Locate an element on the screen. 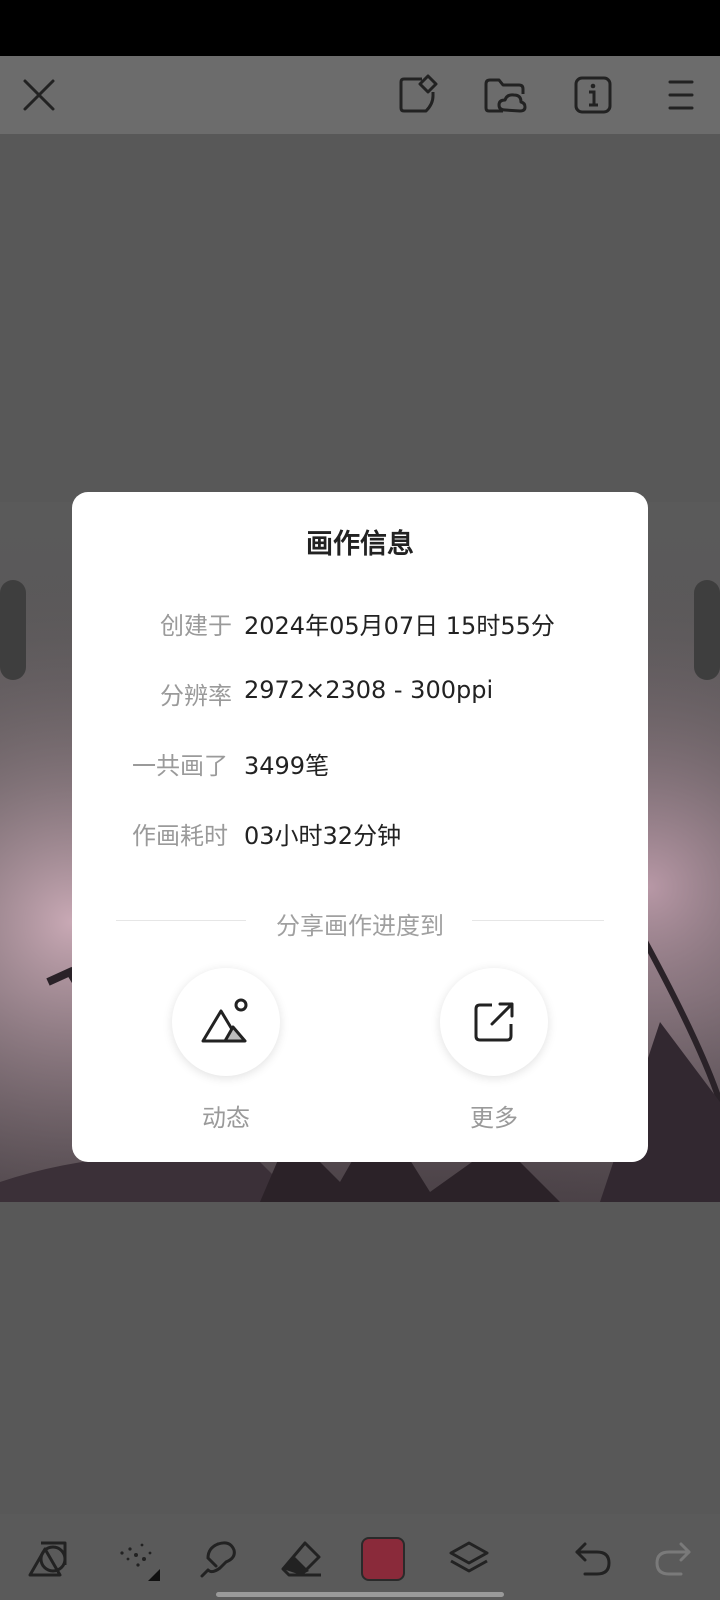 Image resolution: width=720 pixels, height=1600 pixels. info-value-created: 2024年05月07日 15时55分 is located at coordinates (399, 626).